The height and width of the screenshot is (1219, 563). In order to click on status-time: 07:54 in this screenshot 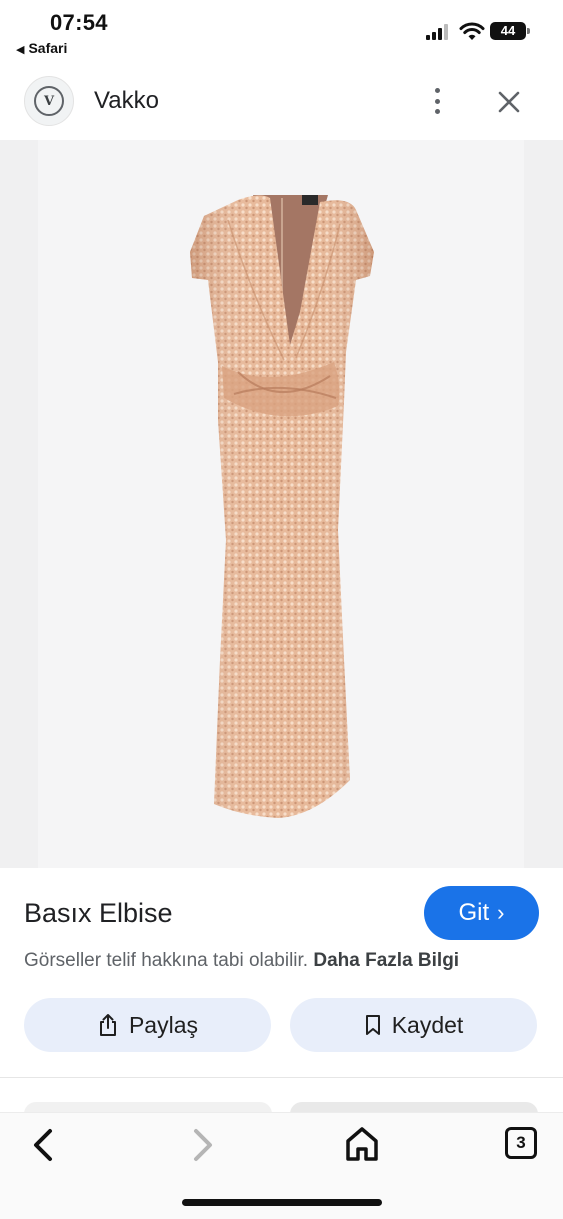, I will do `click(79, 22)`.